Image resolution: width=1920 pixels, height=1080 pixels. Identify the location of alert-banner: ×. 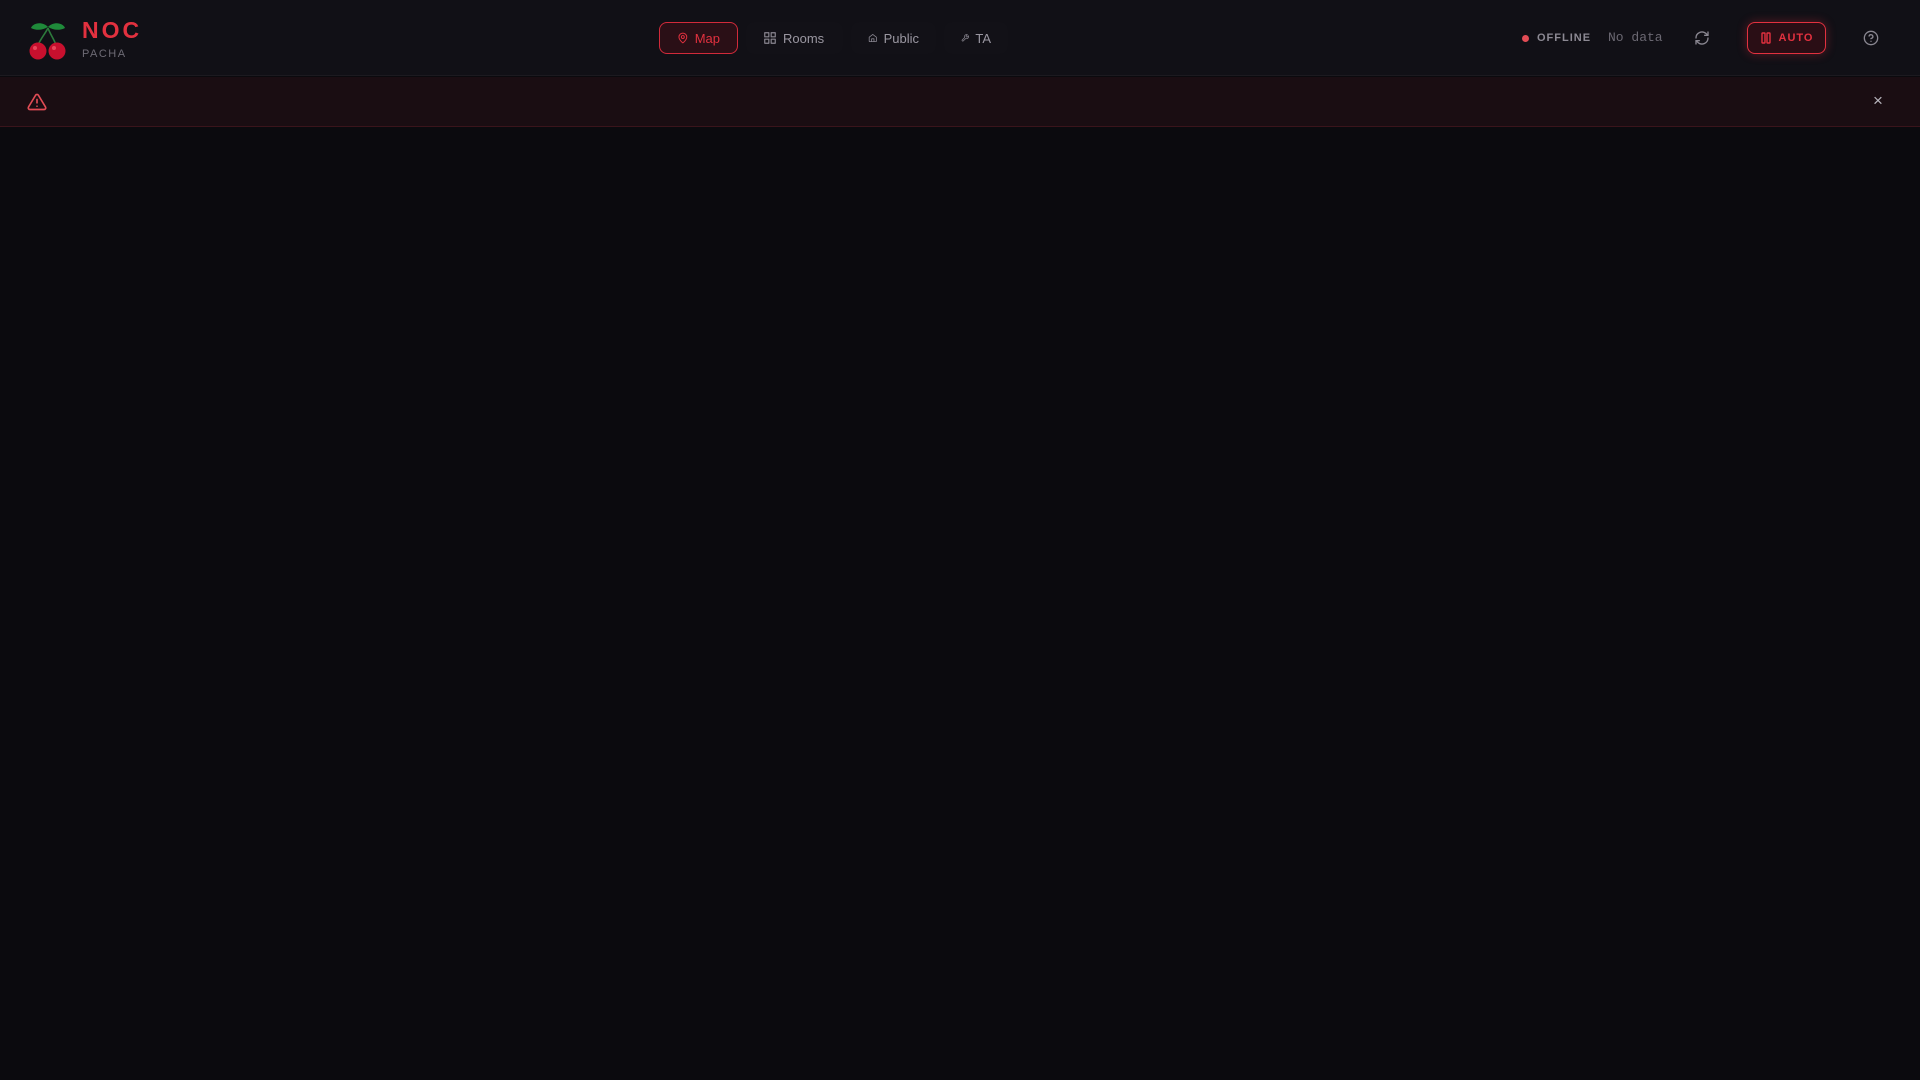
(960, 102).